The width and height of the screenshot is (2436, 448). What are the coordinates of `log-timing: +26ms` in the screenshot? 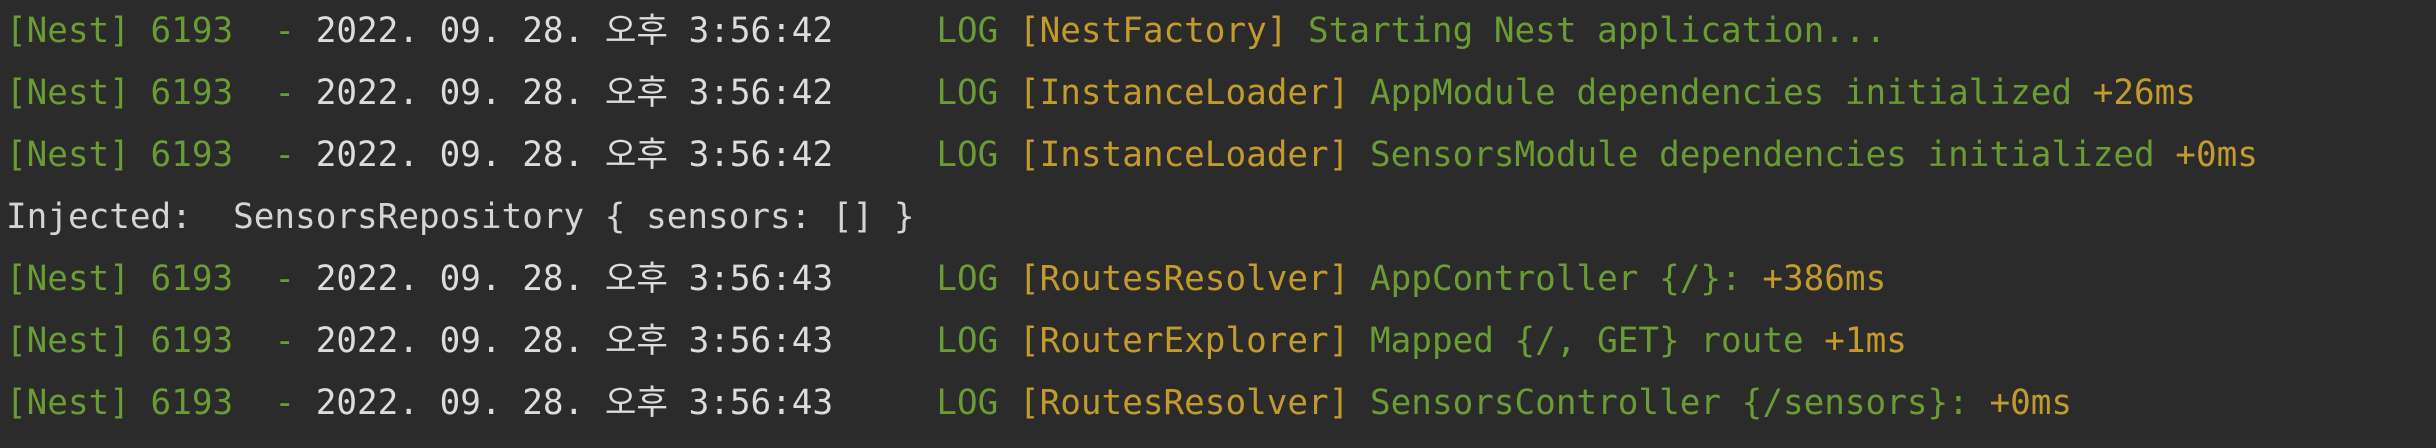 It's located at (2134, 93).